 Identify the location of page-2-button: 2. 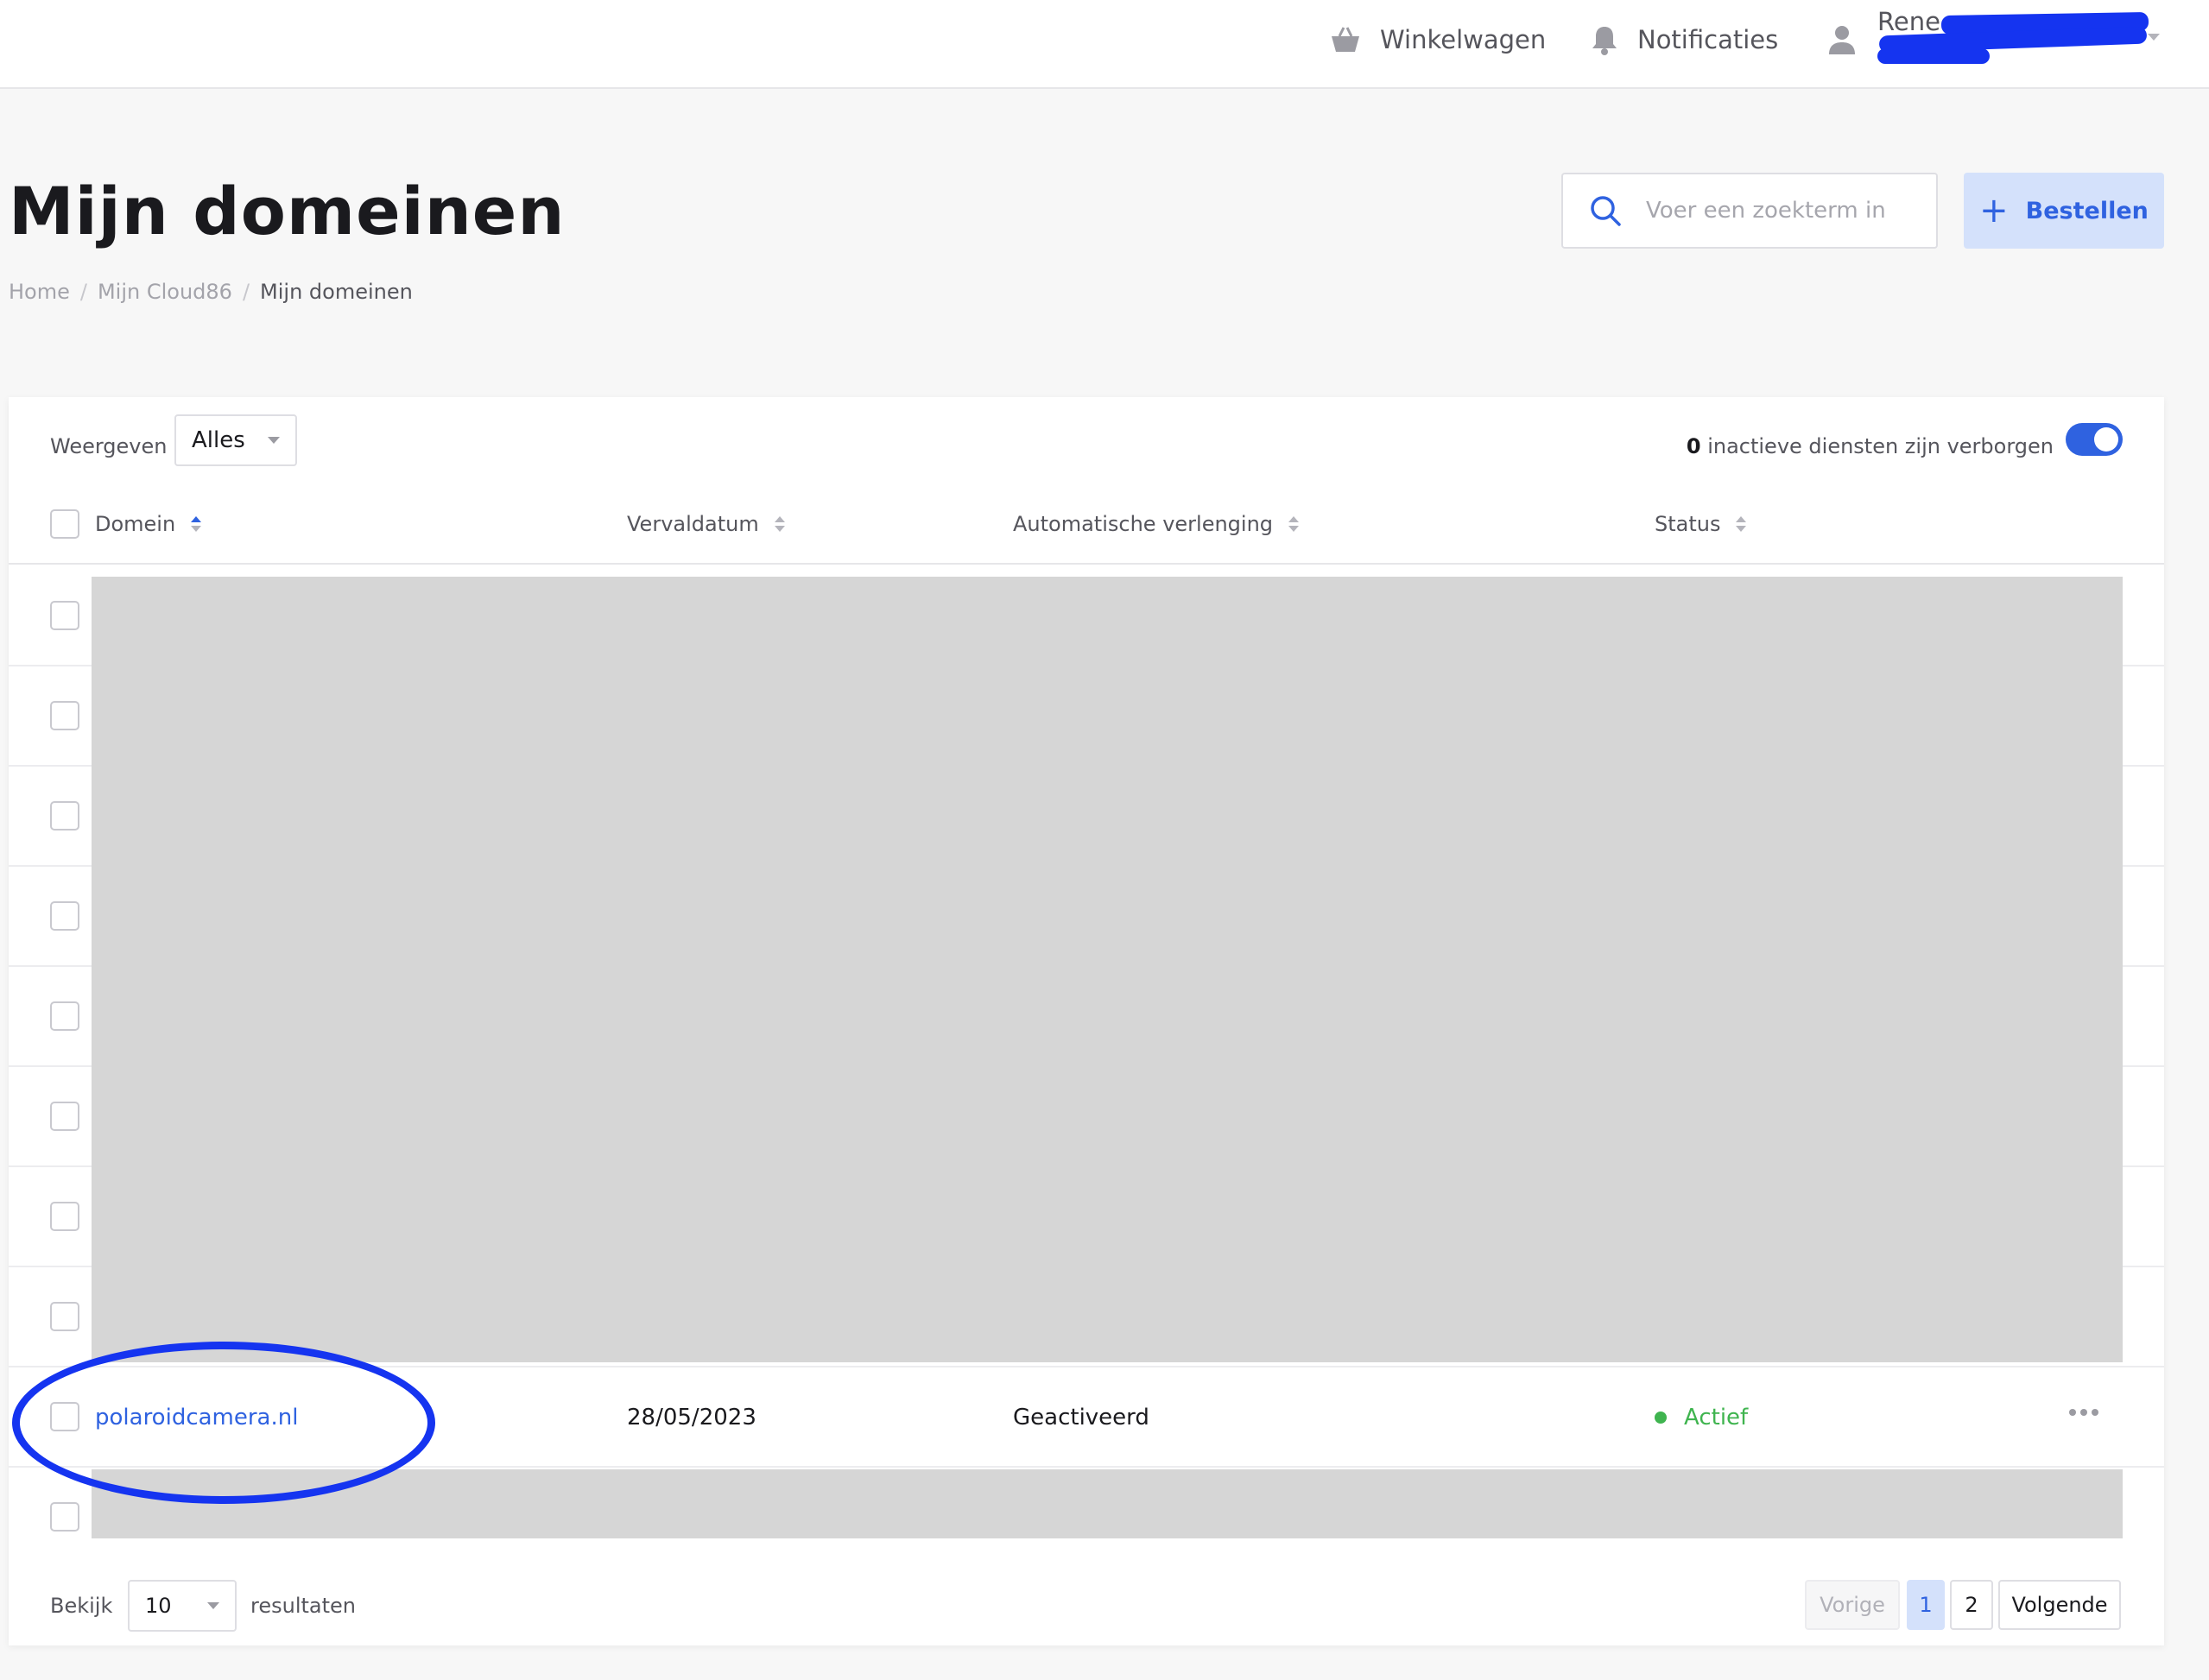
(1971, 1605).